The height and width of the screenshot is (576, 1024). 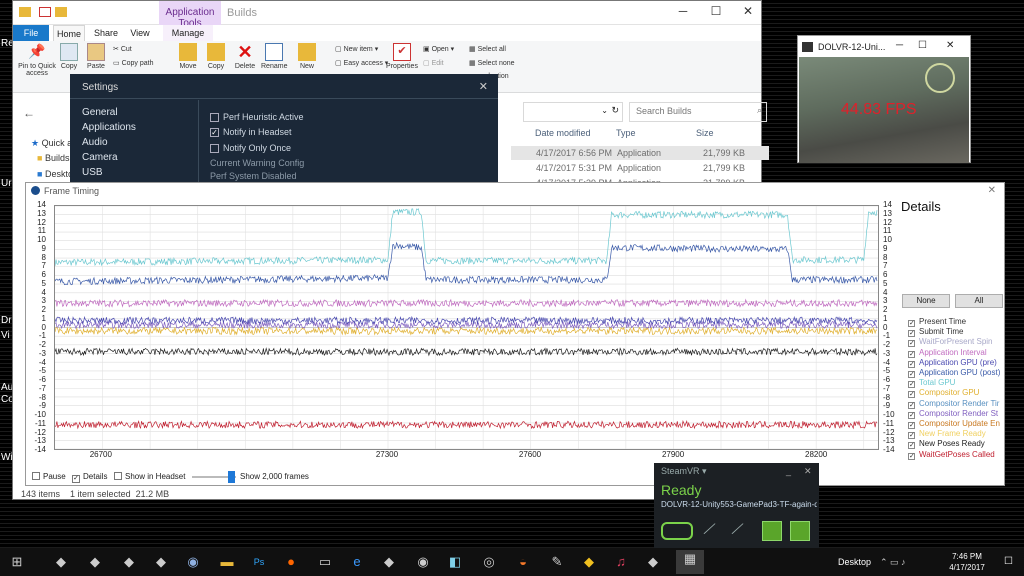 I want to click on file-row: 4/17/2017 6:56 PM Application 21,799 KB, so click(x=640, y=153).